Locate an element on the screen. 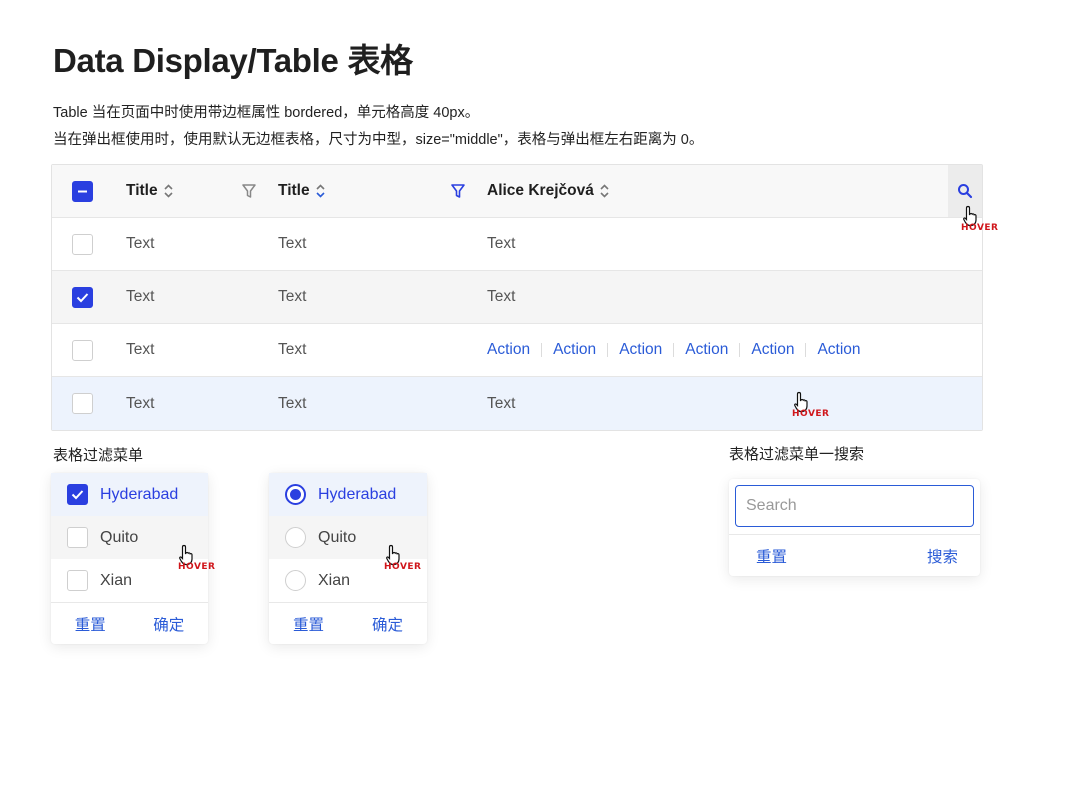 Image resolution: width=1067 pixels, height=800 pixels. select-all-cell is located at coordinates (84, 191).